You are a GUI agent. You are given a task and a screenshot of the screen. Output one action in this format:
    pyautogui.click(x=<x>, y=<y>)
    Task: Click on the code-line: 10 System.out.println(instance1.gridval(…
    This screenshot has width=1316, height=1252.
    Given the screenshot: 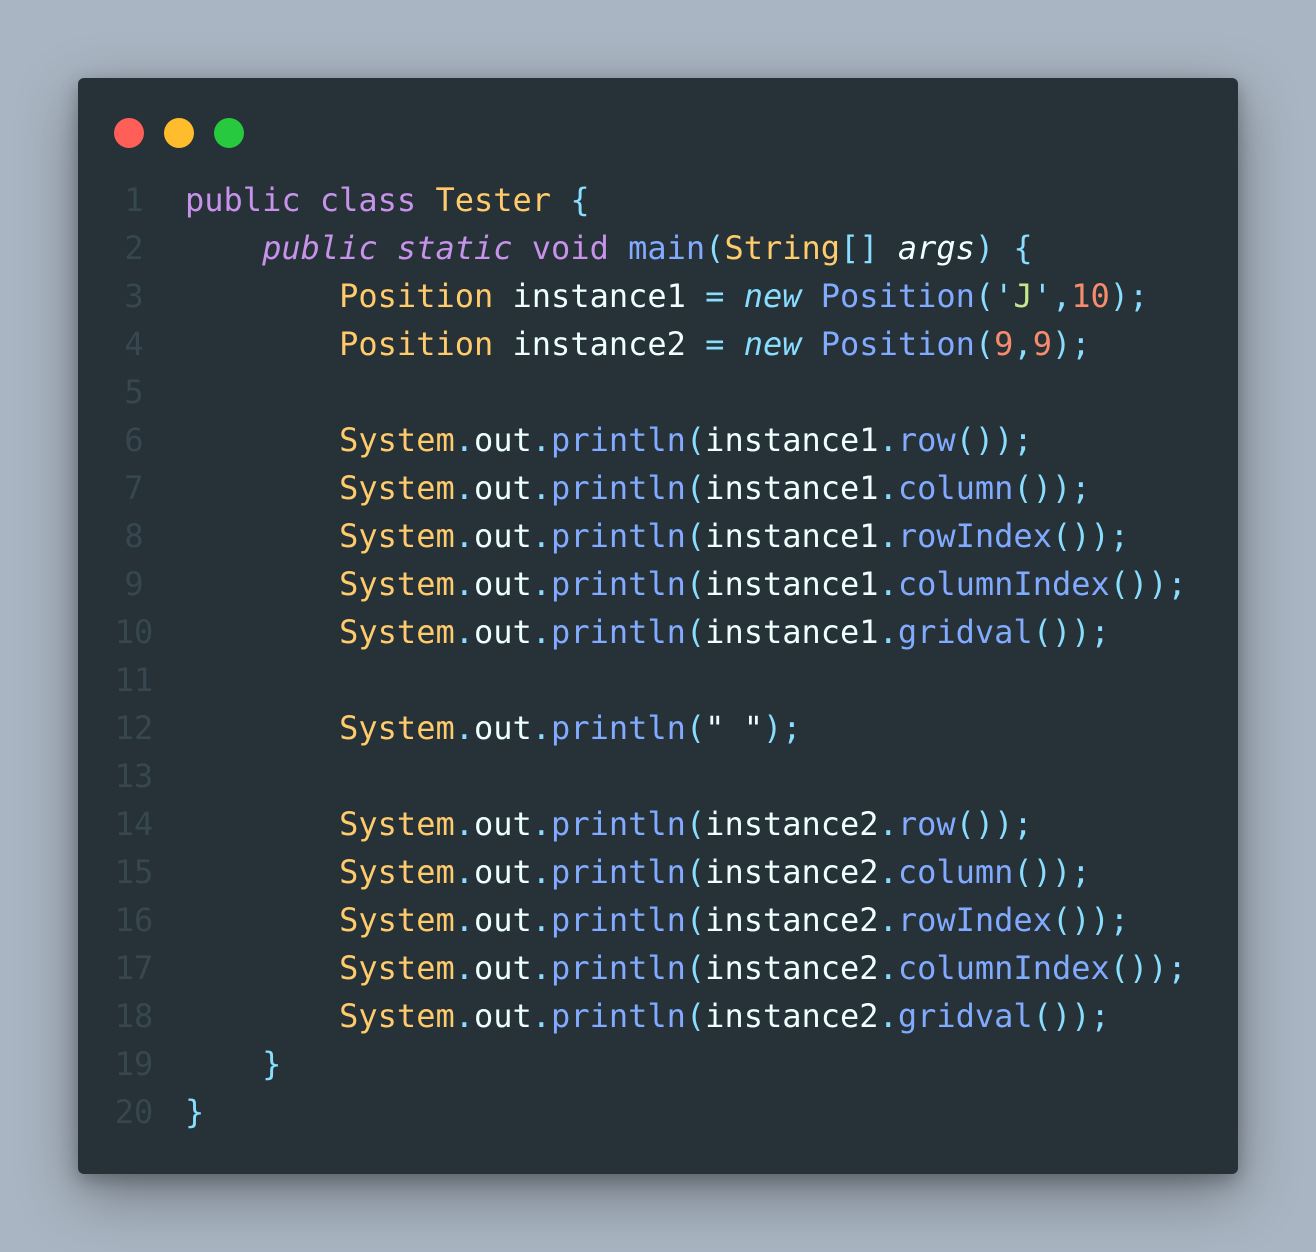 What is the action you would take?
    pyautogui.click(x=658, y=632)
    